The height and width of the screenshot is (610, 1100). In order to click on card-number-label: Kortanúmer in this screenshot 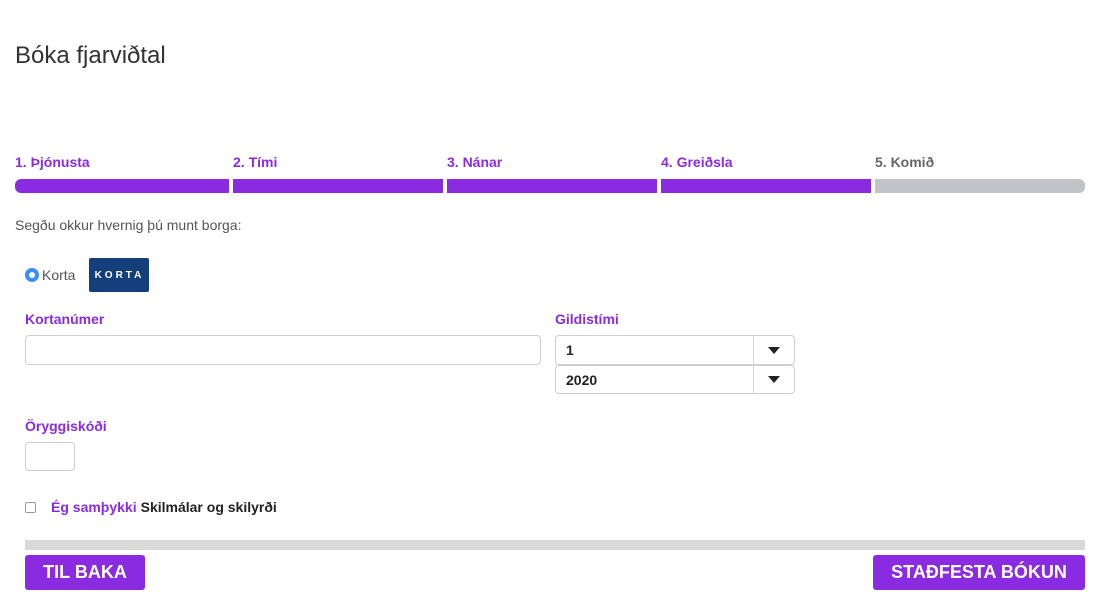, I will do `click(65, 319)`.